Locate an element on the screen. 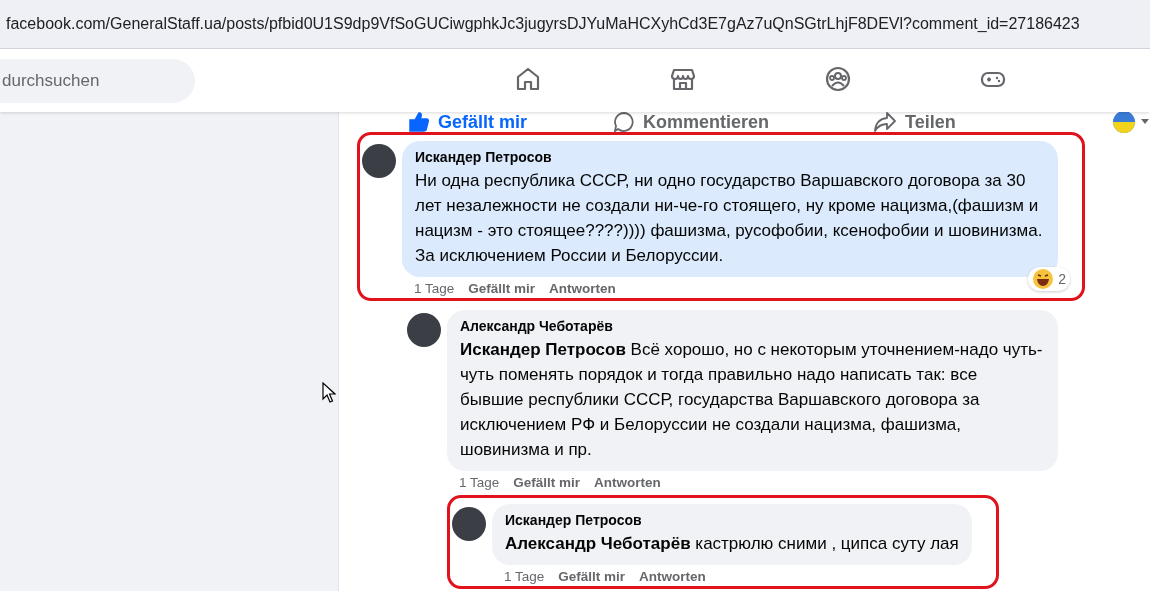 Image resolution: width=1150 pixels, height=591 pixels. search-field: durchsuchen is located at coordinates (97, 80).